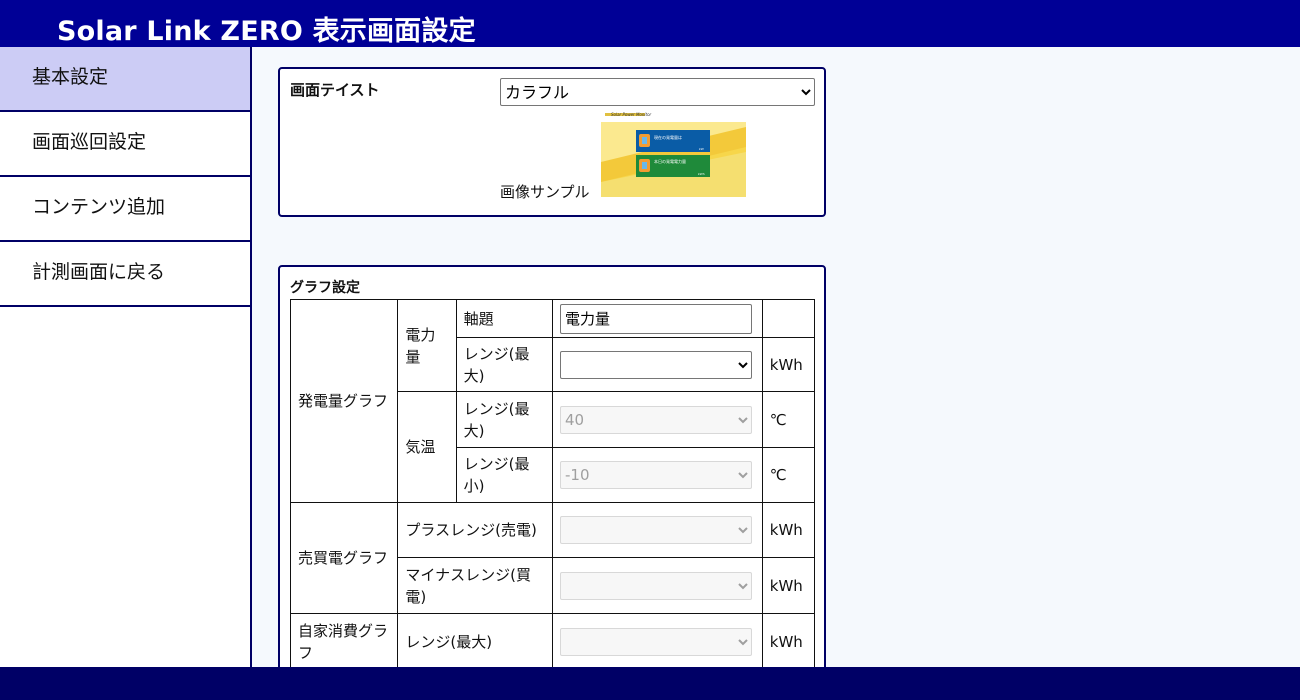  I want to click on self-range-max-select, so click(655, 641).